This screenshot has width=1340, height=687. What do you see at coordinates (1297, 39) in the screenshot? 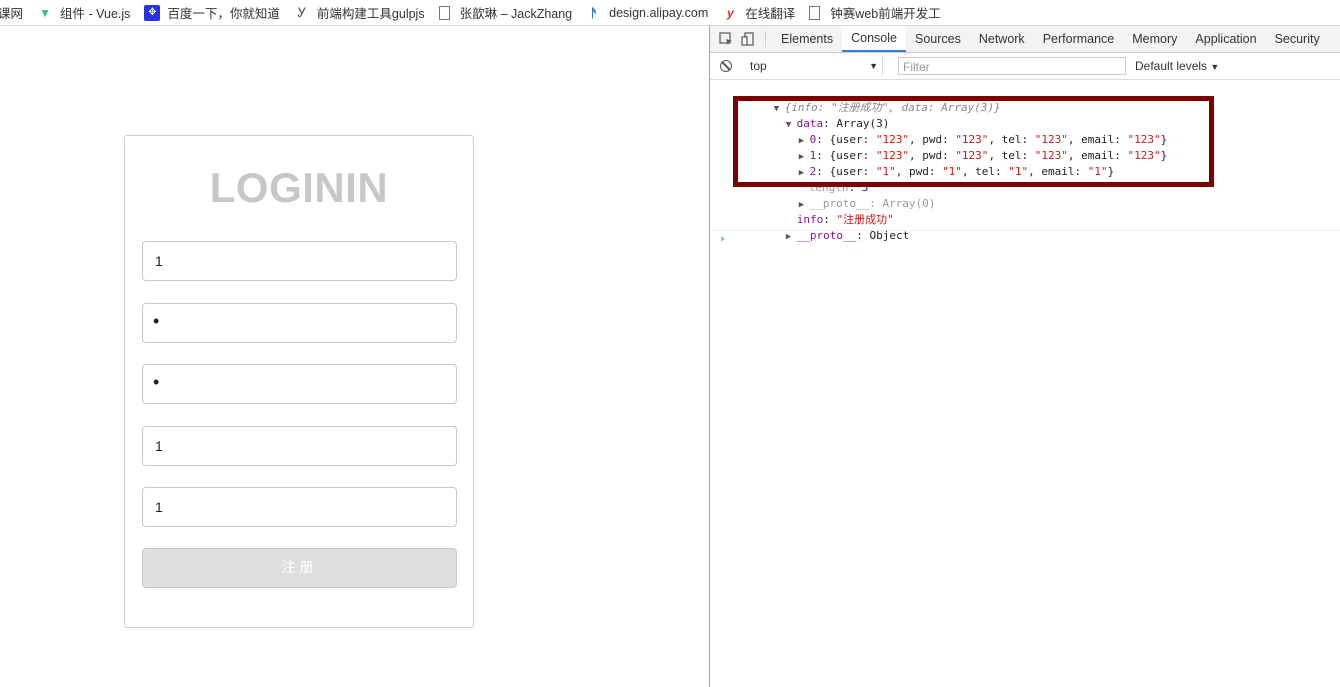
I see `tab-security: Security` at bounding box center [1297, 39].